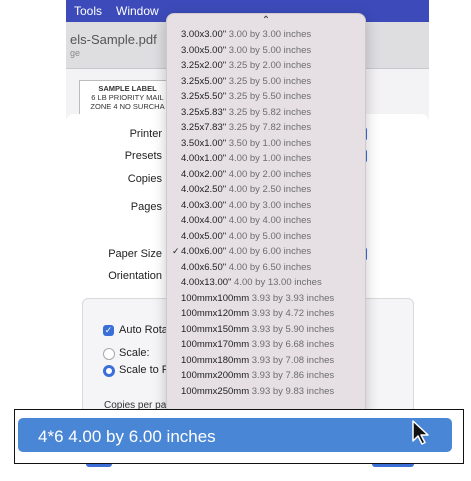 The image size is (471, 481). What do you see at coordinates (266, 144) in the screenshot?
I see `paper-size-menu-item: 3.50x1.00" 3.50 by 1.00 inches` at bounding box center [266, 144].